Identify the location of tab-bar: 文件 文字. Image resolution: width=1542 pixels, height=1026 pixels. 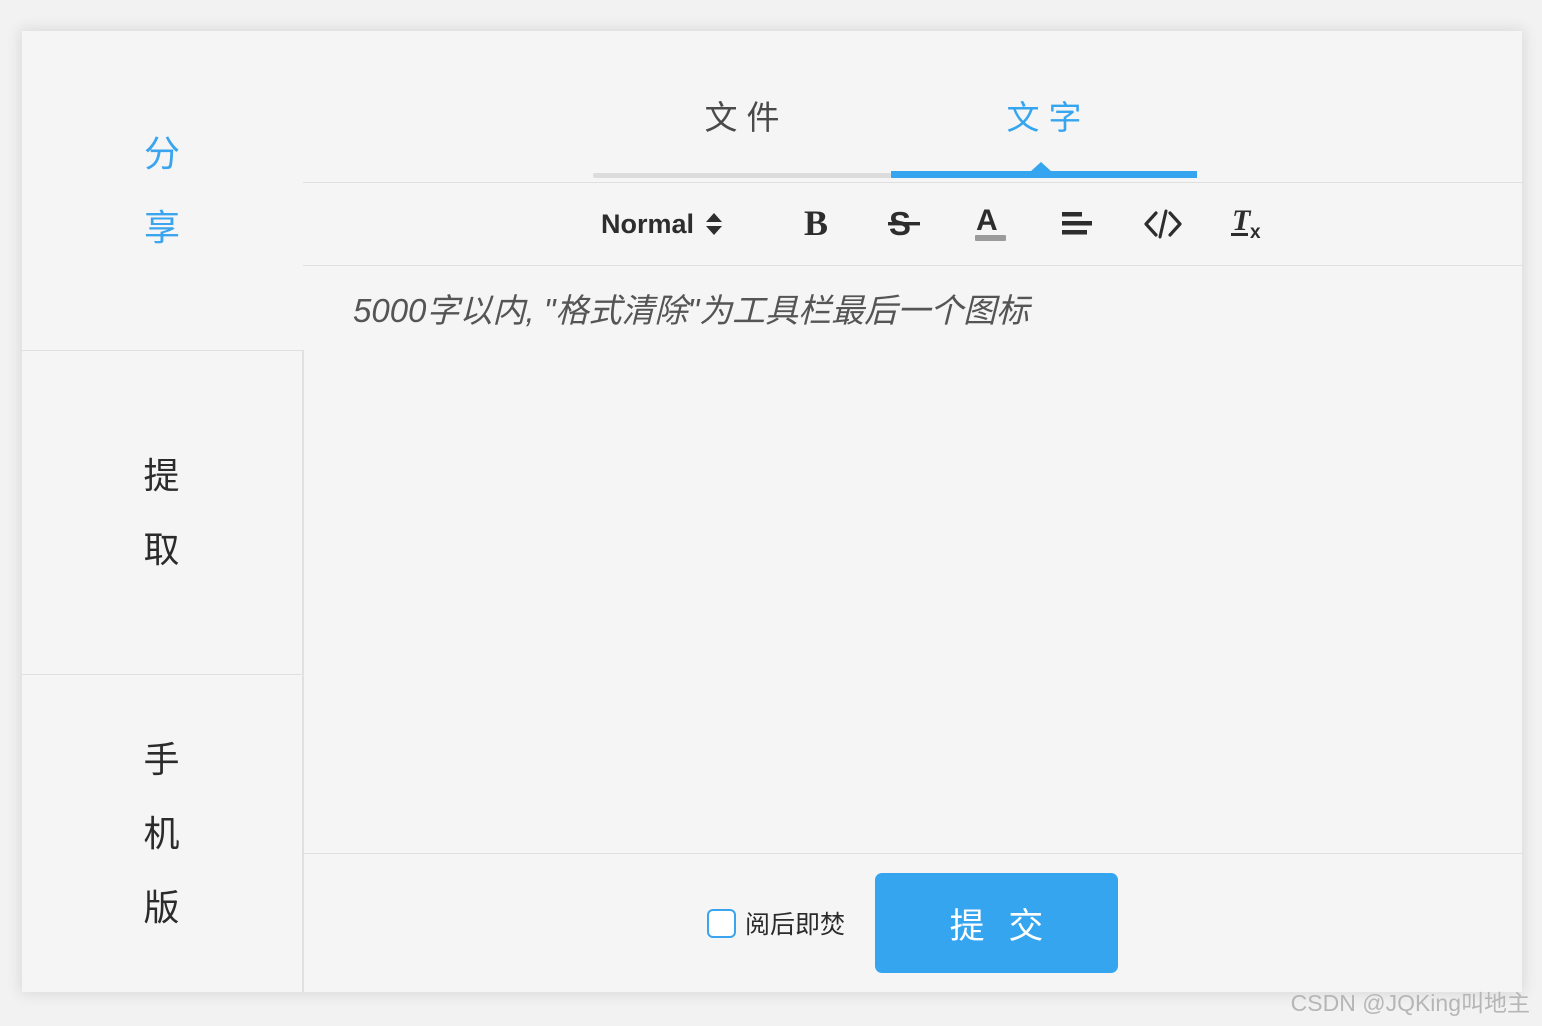
(912, 106).